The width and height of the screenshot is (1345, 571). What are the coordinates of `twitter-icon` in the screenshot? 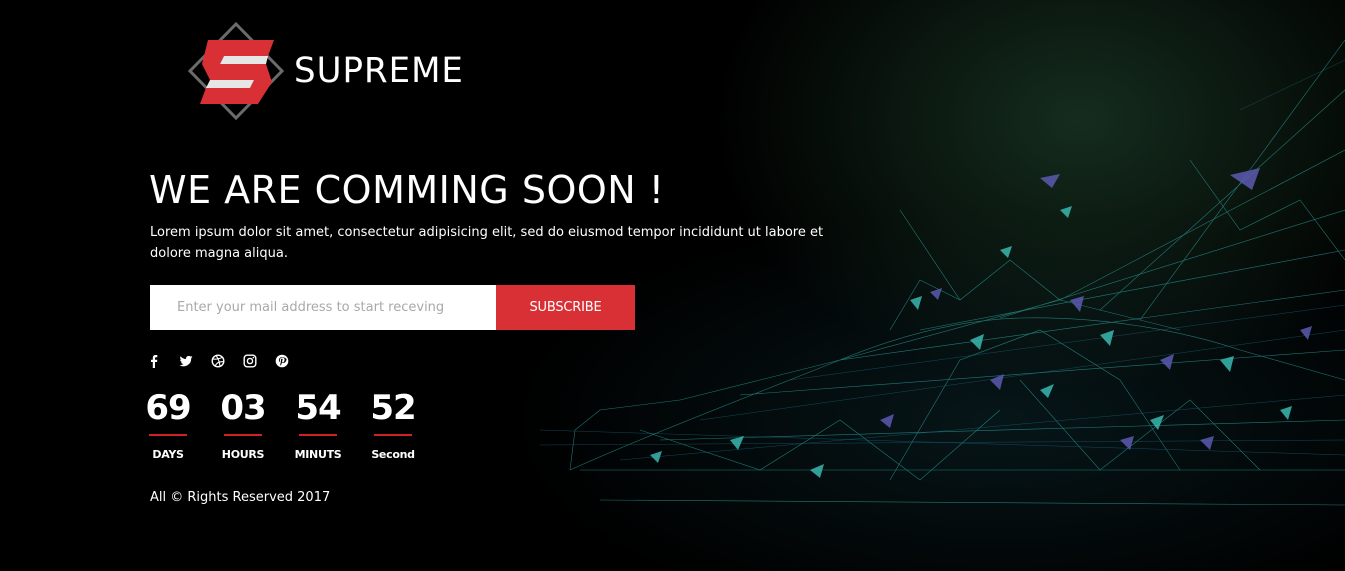 It's located at (195, 361).